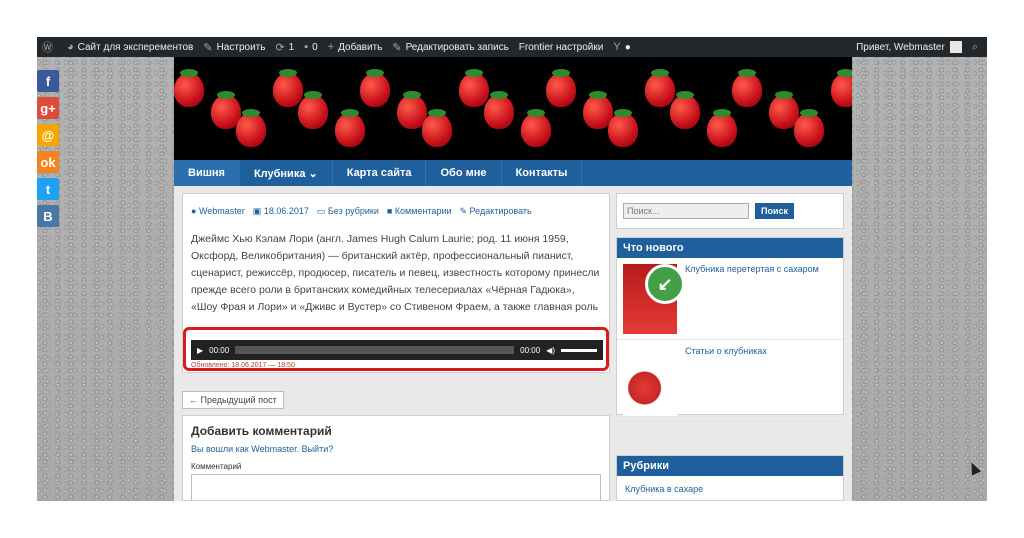  What do you see at coordinates (390, 211) in the screenshot?
I see `comment-icon: ■` at bounding box center [390, 211].